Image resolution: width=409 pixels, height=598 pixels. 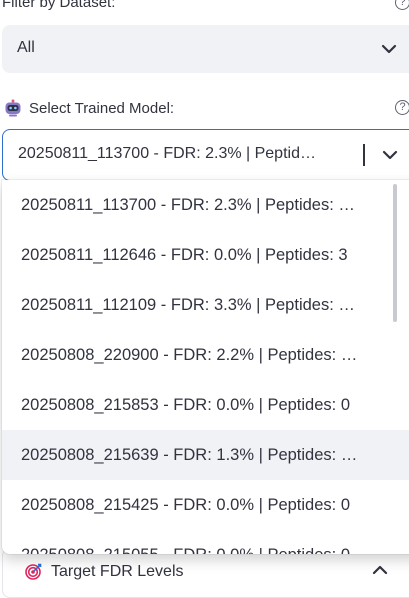 I want to click on dropdown-scrollbar, so click(x=395, y=253).